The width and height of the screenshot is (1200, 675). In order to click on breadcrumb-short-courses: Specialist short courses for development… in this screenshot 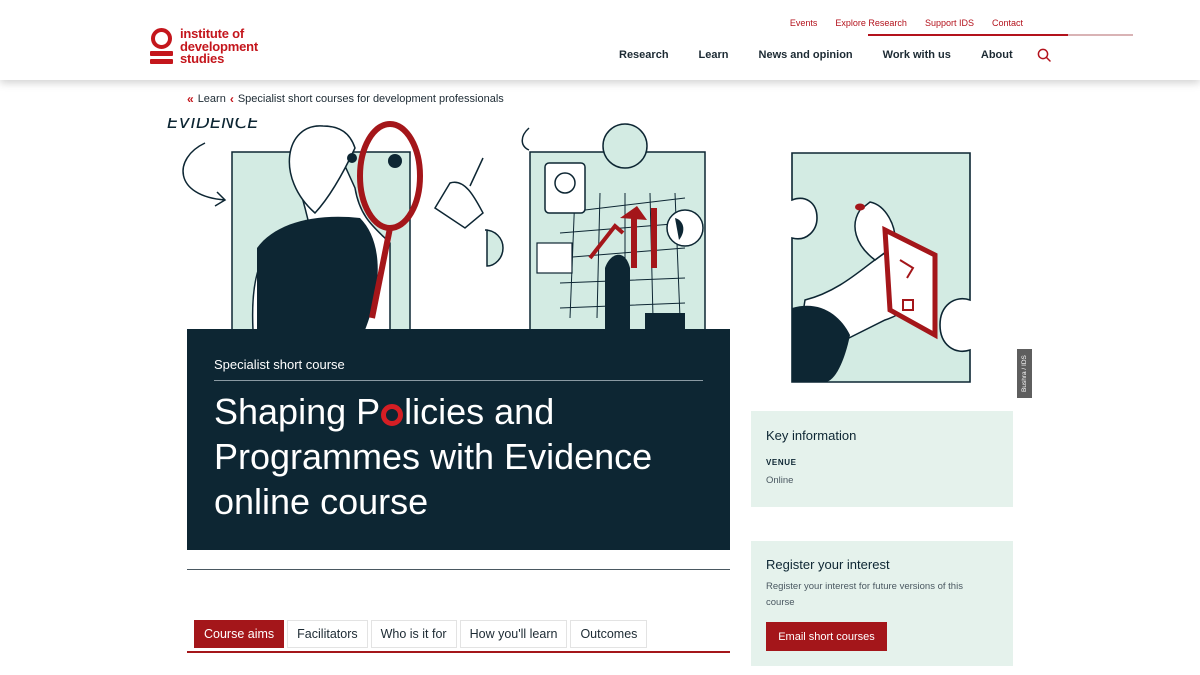, I will do `click(371, 99)`.